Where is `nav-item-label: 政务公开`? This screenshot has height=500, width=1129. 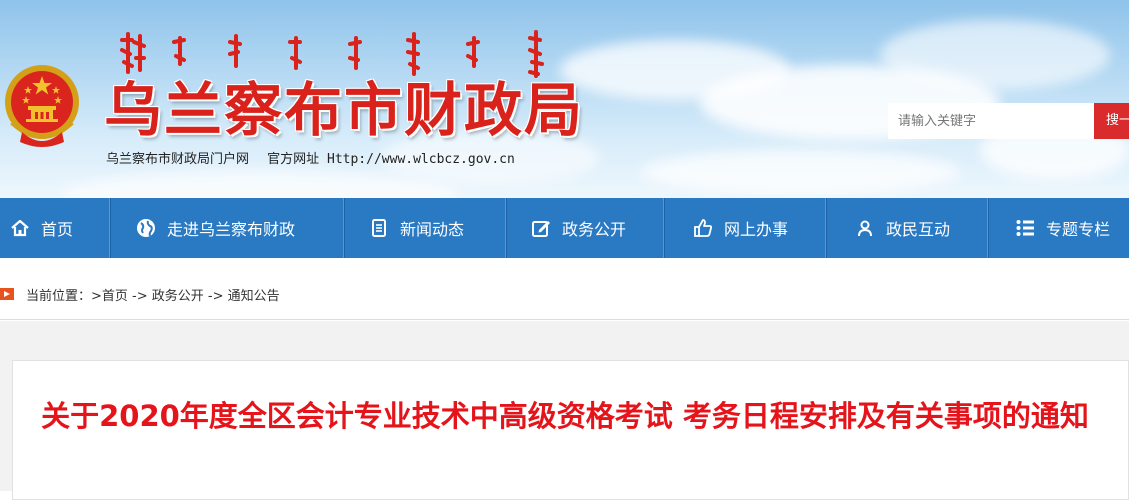 nav-item-label: 政务公开 is located at coordinates (594, 229).